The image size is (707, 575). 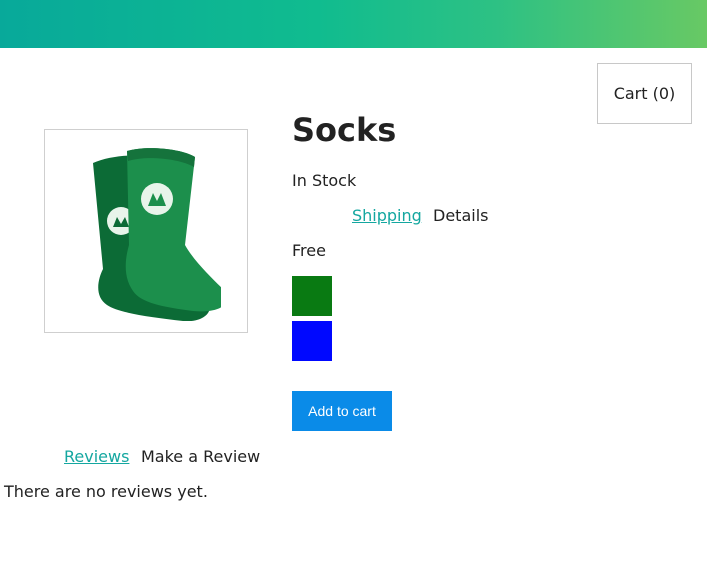 What do you see at coordinates (309, 250) in the screenshot?
I see `shipping-value: Free` at bounding box center [309, 250].